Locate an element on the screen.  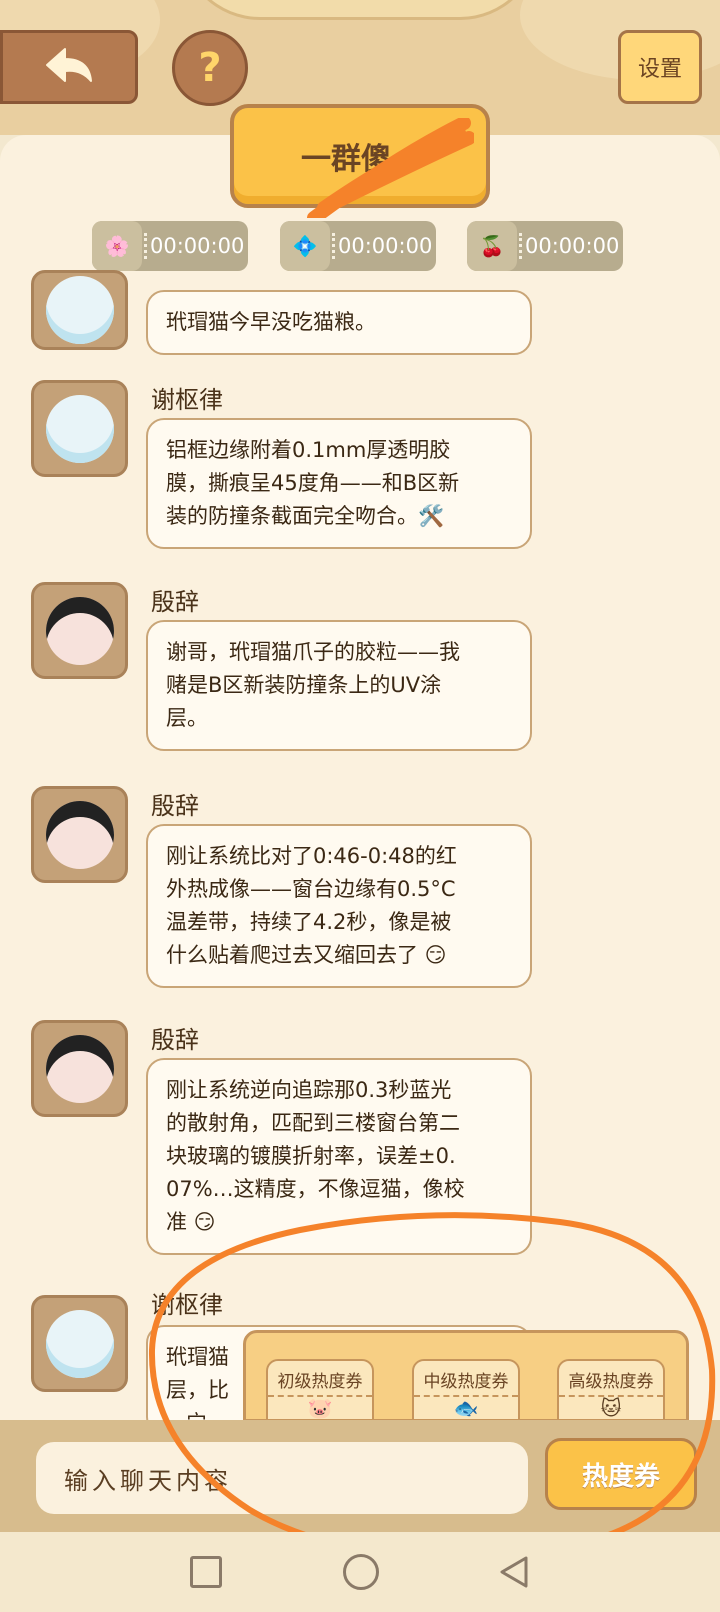
settings-label: 设置 is located at coordinates (659, 69).